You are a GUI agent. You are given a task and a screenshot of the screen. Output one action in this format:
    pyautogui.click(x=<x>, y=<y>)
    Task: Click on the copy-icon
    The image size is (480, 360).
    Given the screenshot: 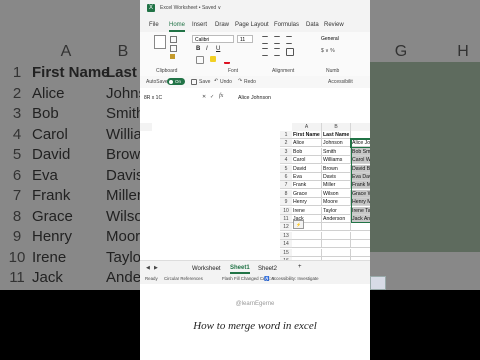 What is the action you would take?
    pyautogui.click(x=173, y=48)
    